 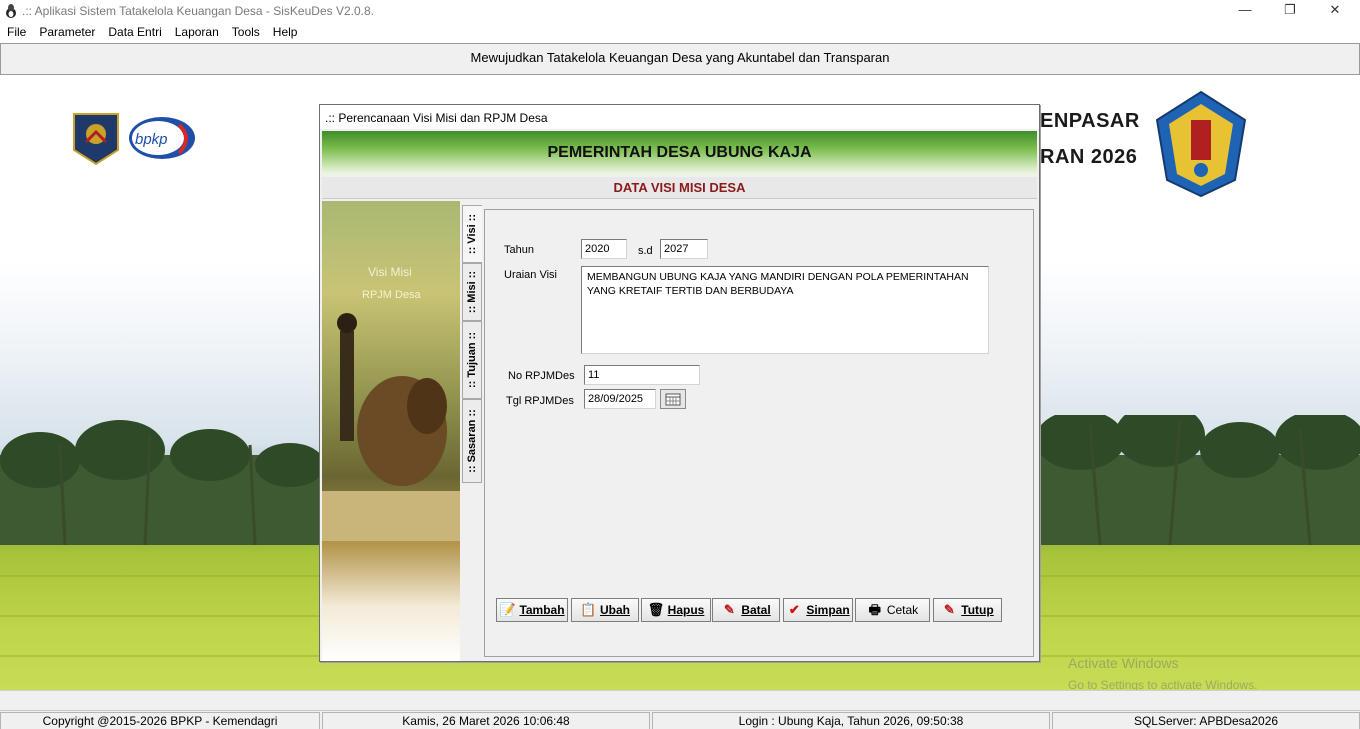 What do you see at coordinates (1090, 121) in the screenshot?
I see `region-title: ENPASAR` at bounding box center [1090, 121].